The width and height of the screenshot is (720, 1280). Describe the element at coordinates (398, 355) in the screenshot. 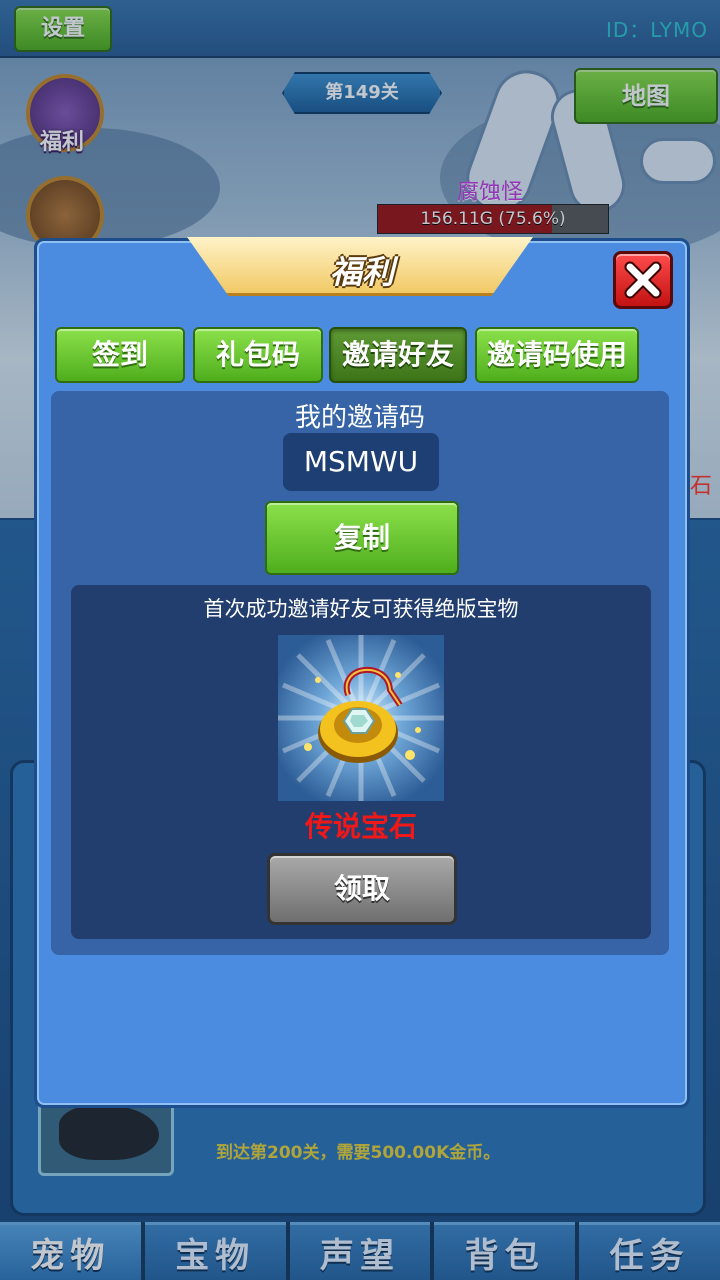

I see `tab-invite-friends: 邀请好友` at that location.